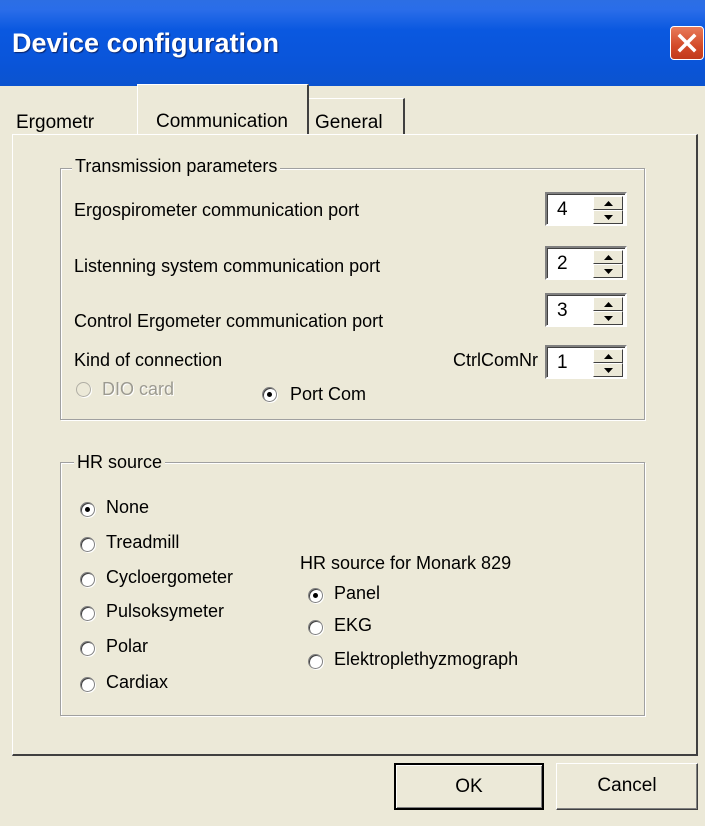 The image size is (705, 826). I want to click on ok-button-label: OK, so click(469, 786).